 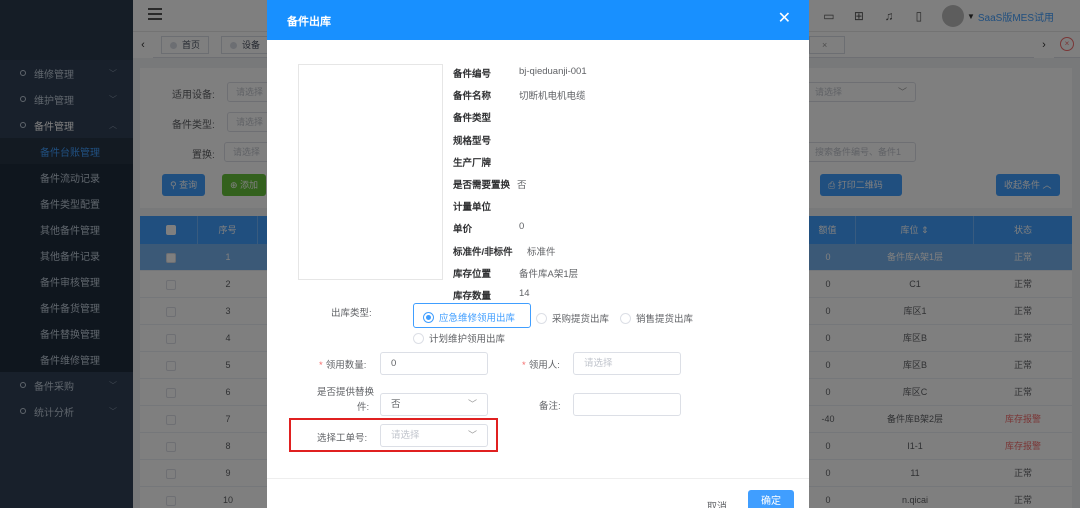 What do you see at coordinates (346, 365) in the screenshot?
I see `qty-label-text: 领用数量:` at bounding box center [346, 365].